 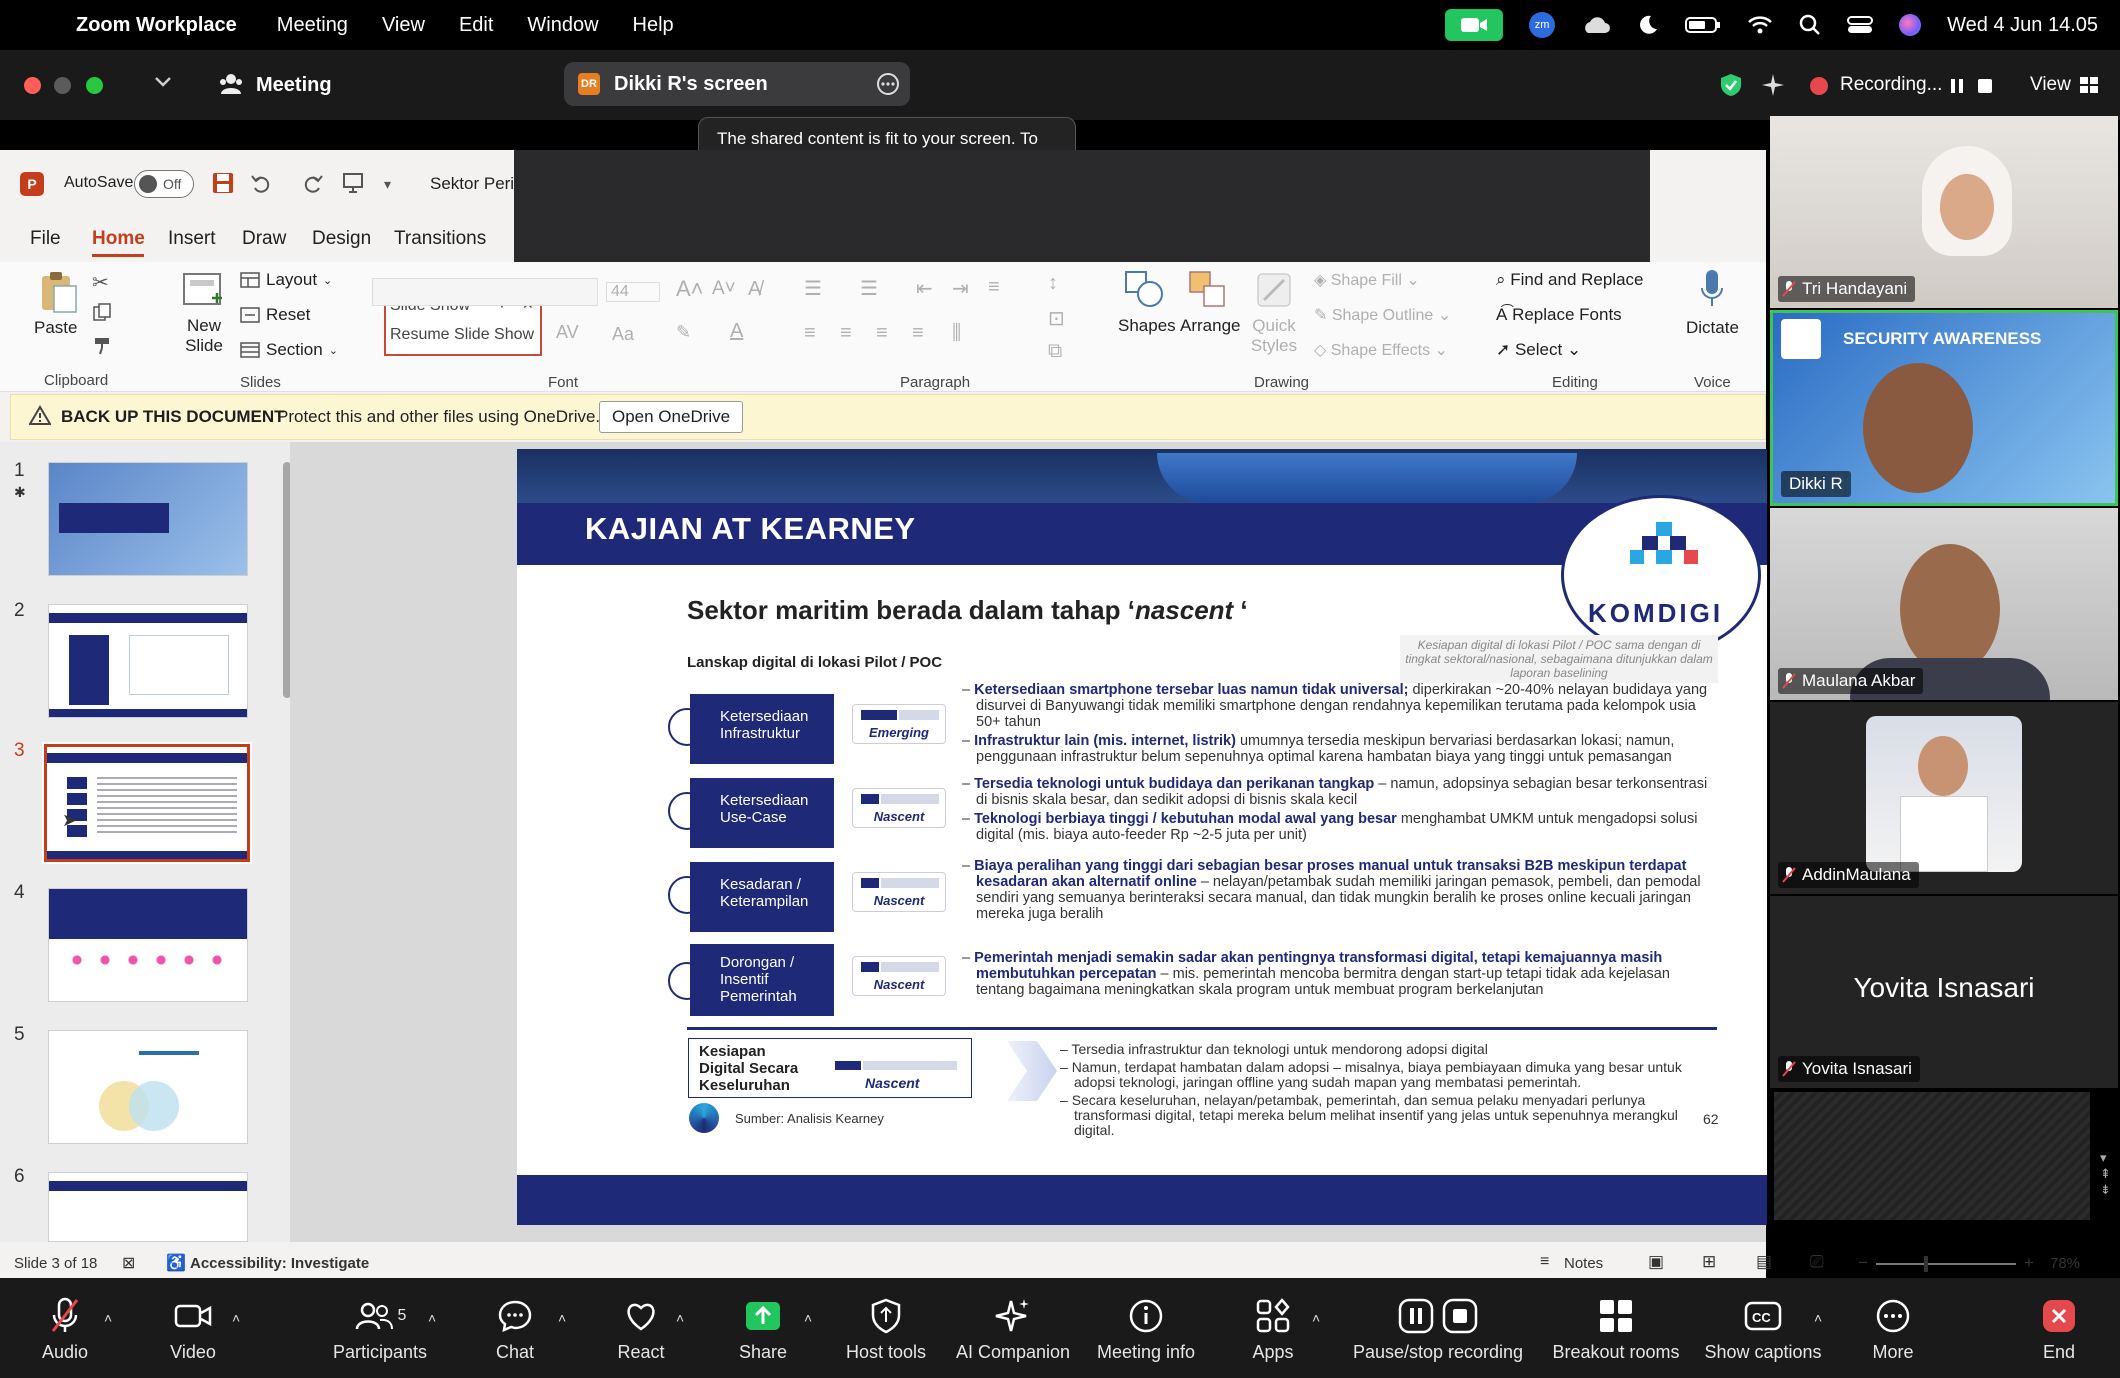 I want to click on chat-options-caret: ˄, so click(x=562, y=1318).